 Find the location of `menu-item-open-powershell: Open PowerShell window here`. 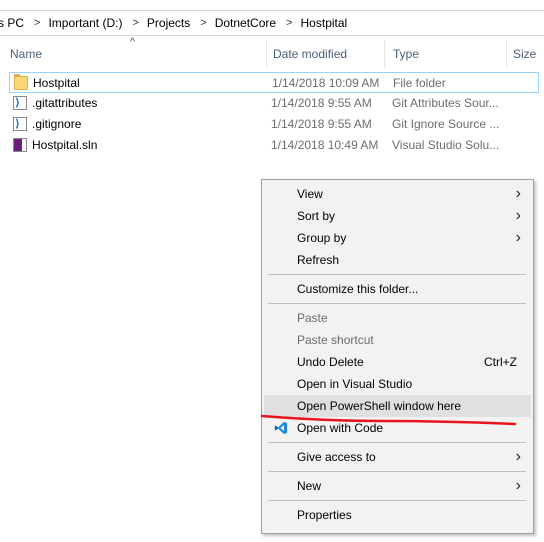

menu-item-open-powershell: Open PowerShell window here is located at coordinates (397, 406).